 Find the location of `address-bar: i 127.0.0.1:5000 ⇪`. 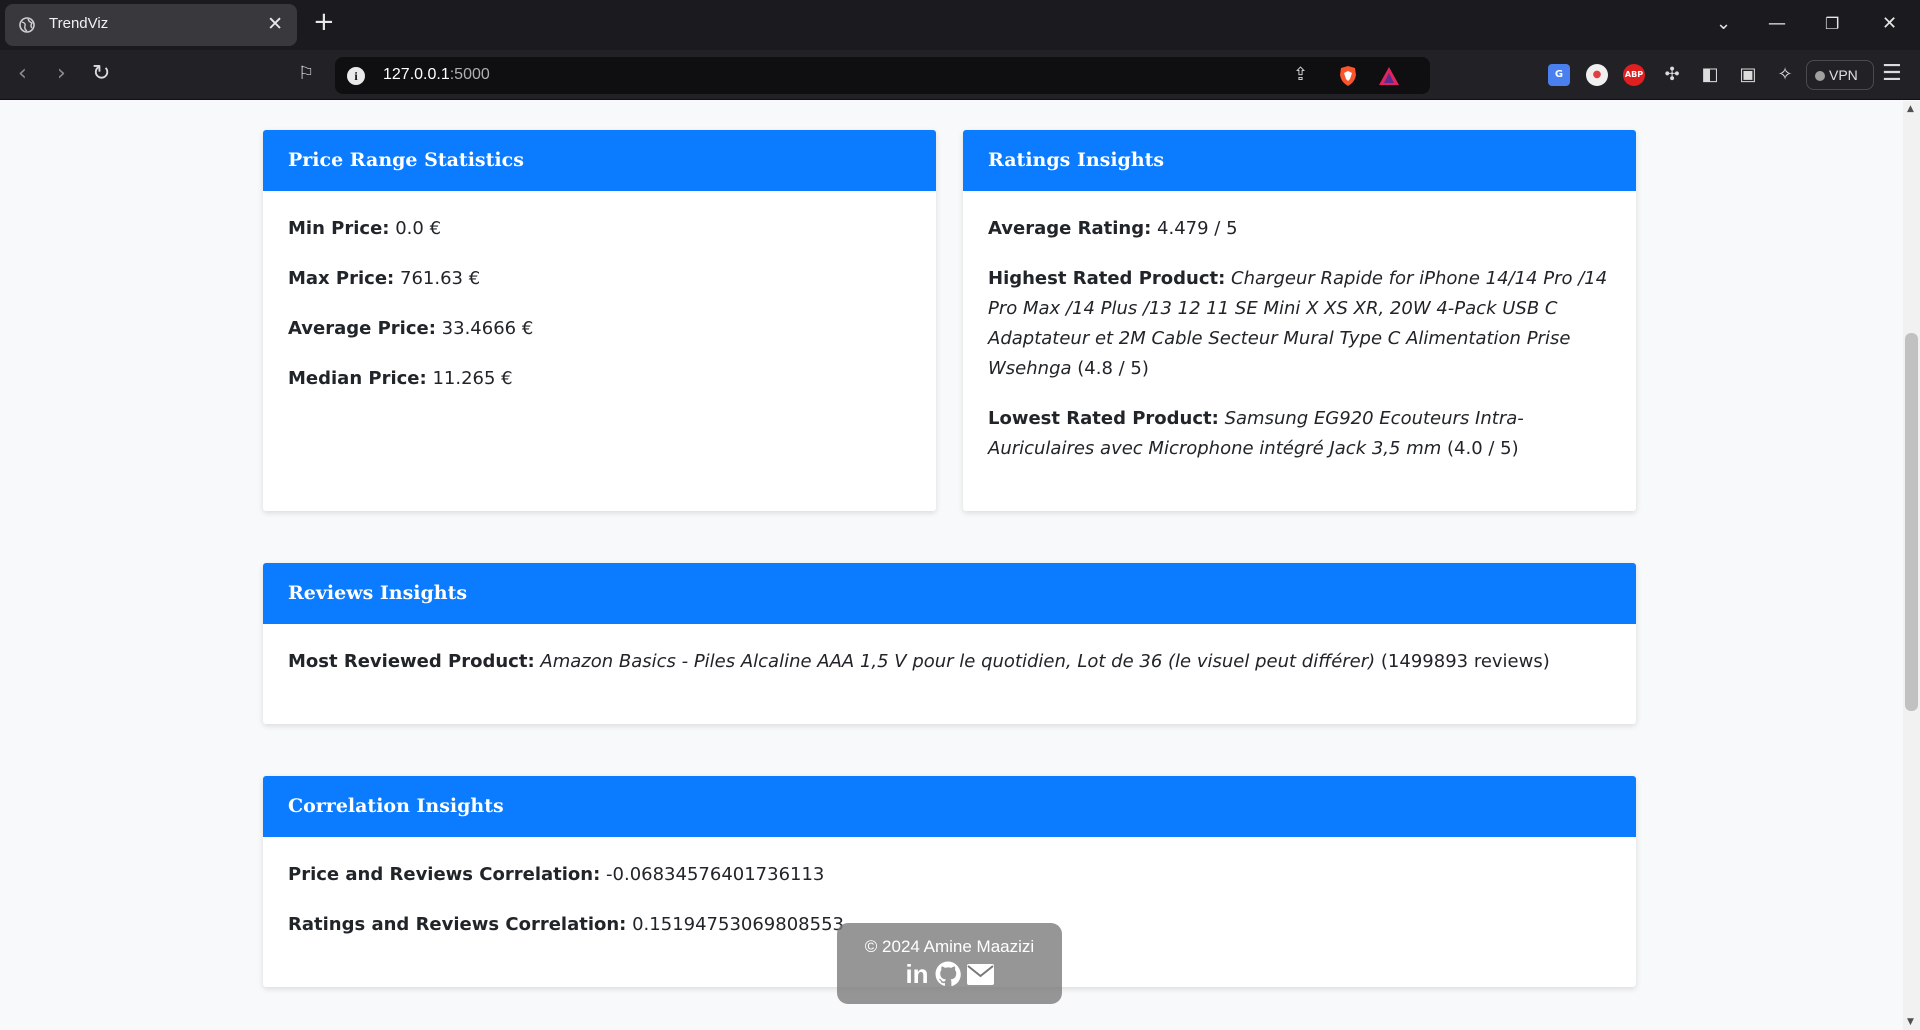

address-bar: i 127.0.0.1:5000 ⇪ is located at coordinates (882, 75).